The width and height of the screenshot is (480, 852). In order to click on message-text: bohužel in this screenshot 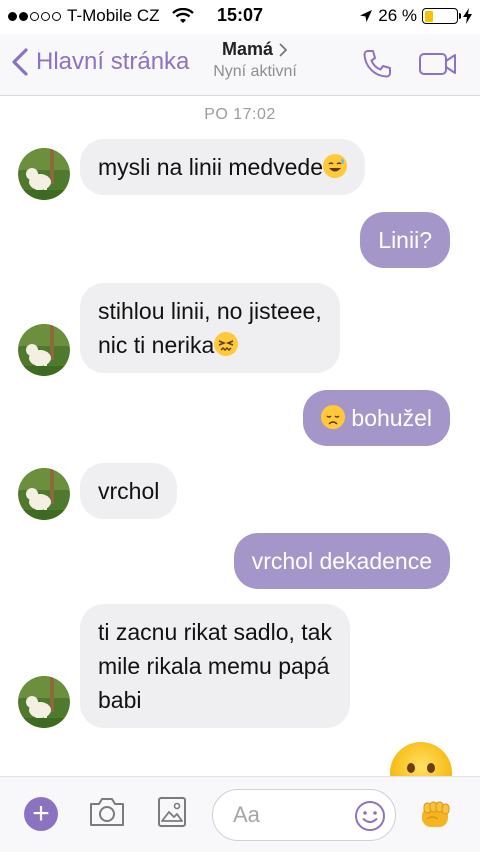, I will do `click(391, 418)`.